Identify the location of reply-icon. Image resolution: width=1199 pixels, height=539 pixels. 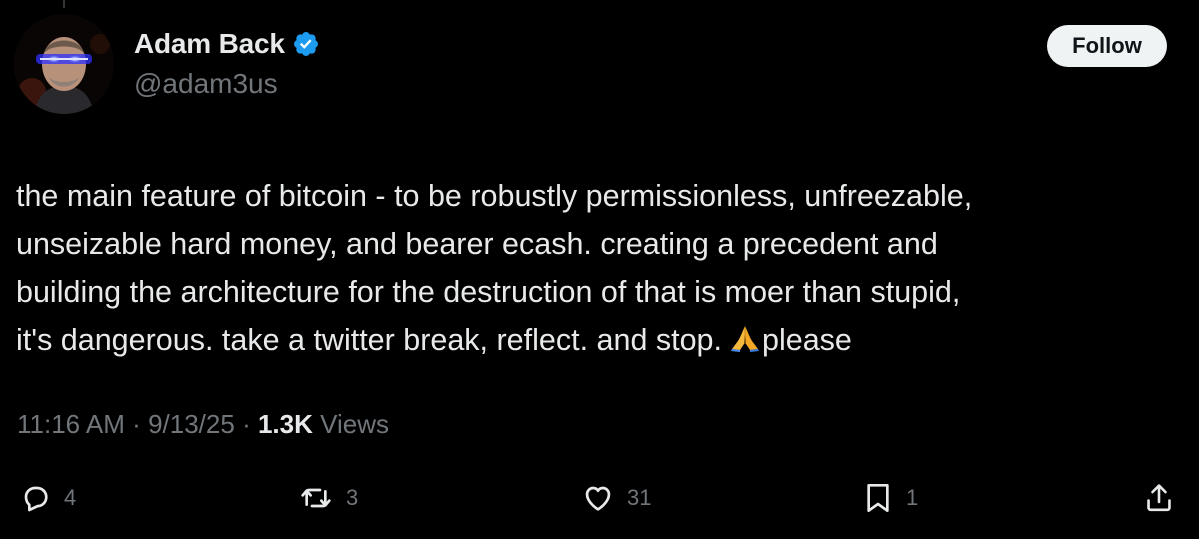
(36, 498).